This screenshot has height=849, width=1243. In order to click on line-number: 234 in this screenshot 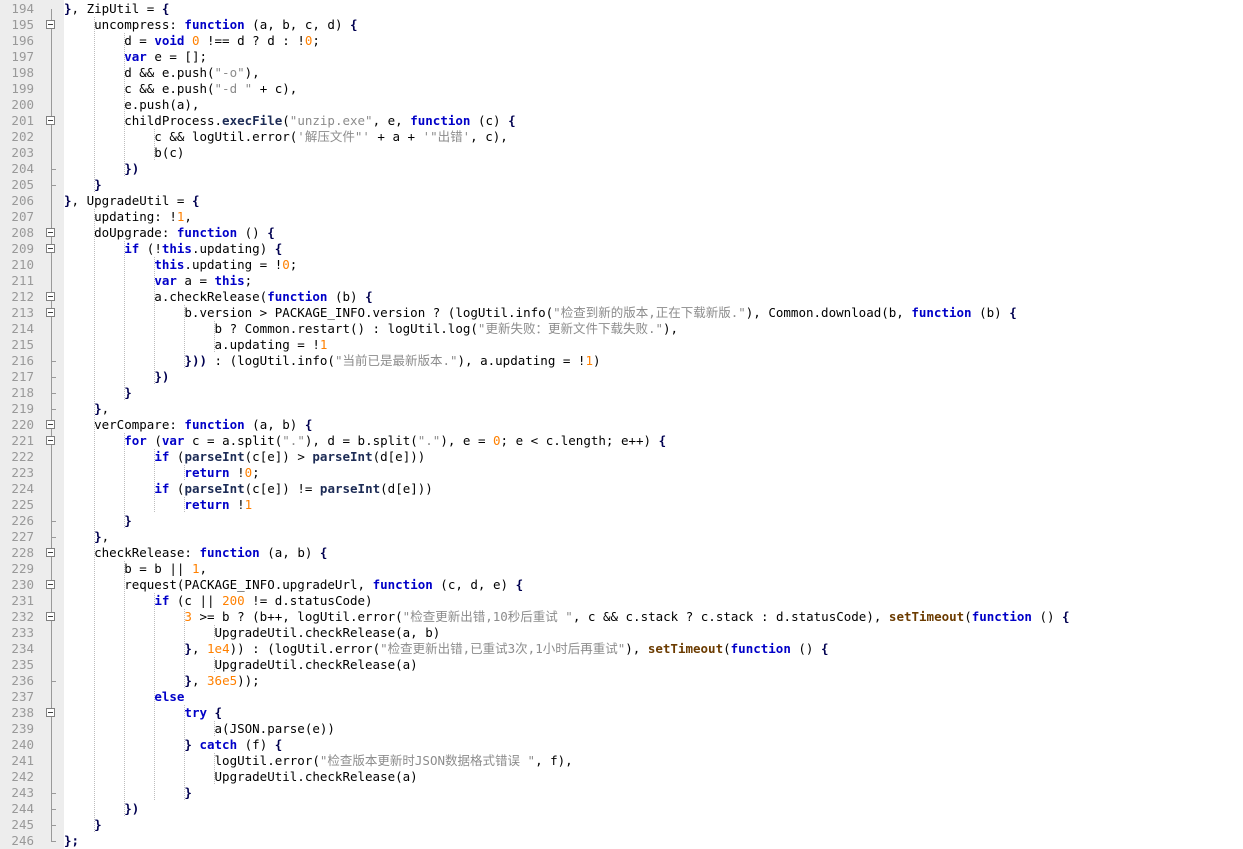, I will do `click(22, 648)`.